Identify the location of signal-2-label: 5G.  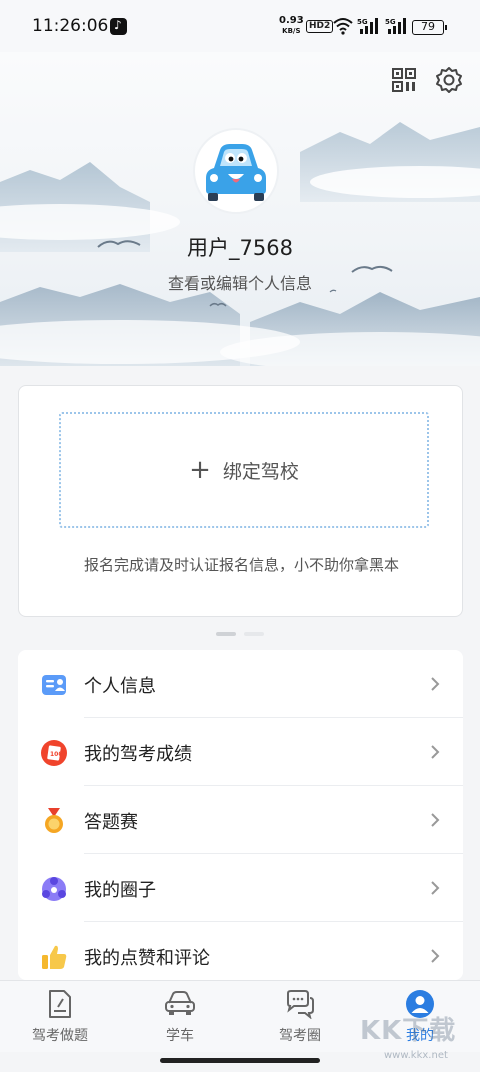
(390, 22).